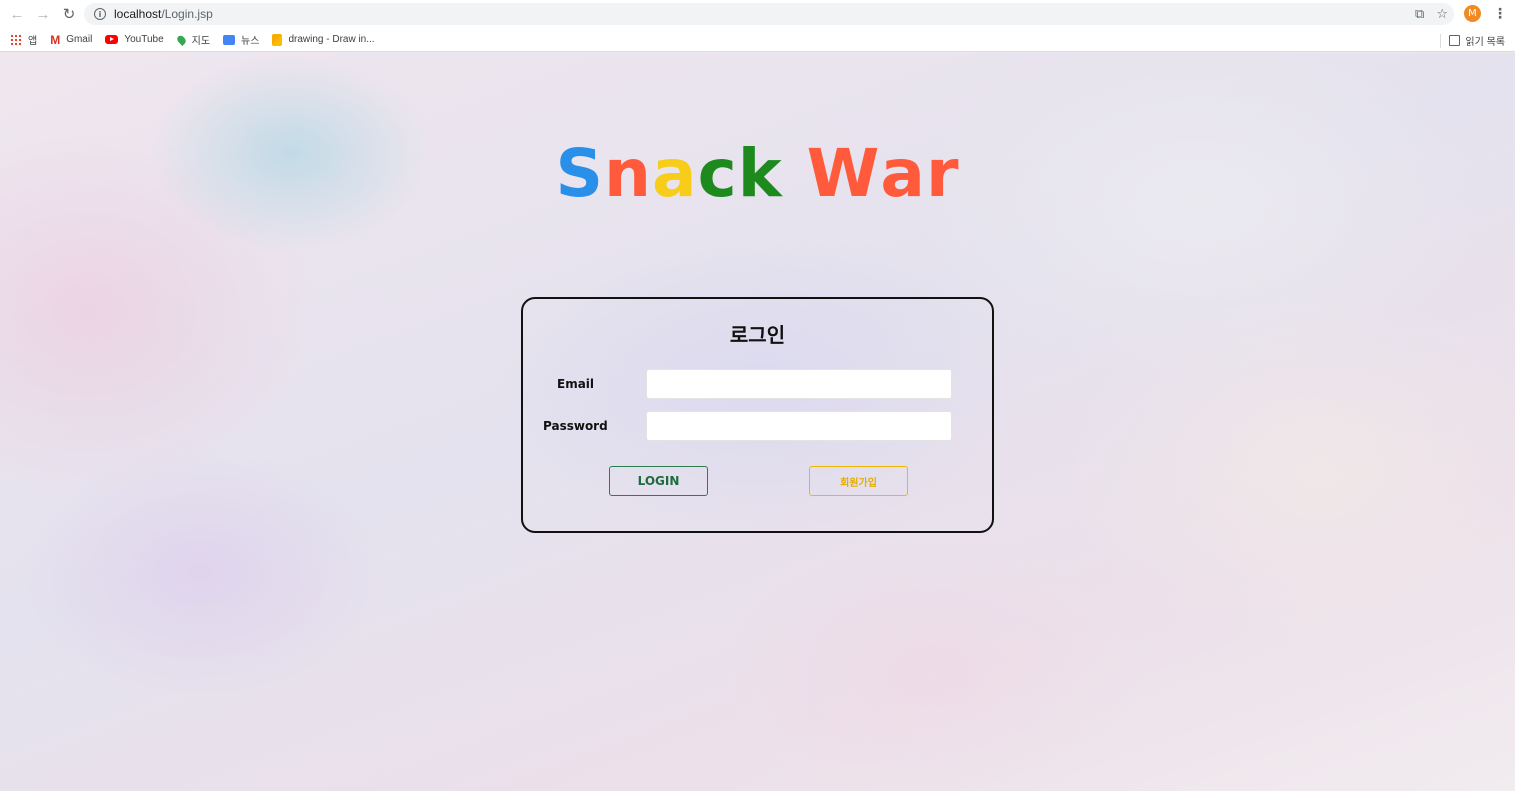 The height and width of the screenshot is (791, 1515). I want to click on apps-grid-icon, so click(16, 39).